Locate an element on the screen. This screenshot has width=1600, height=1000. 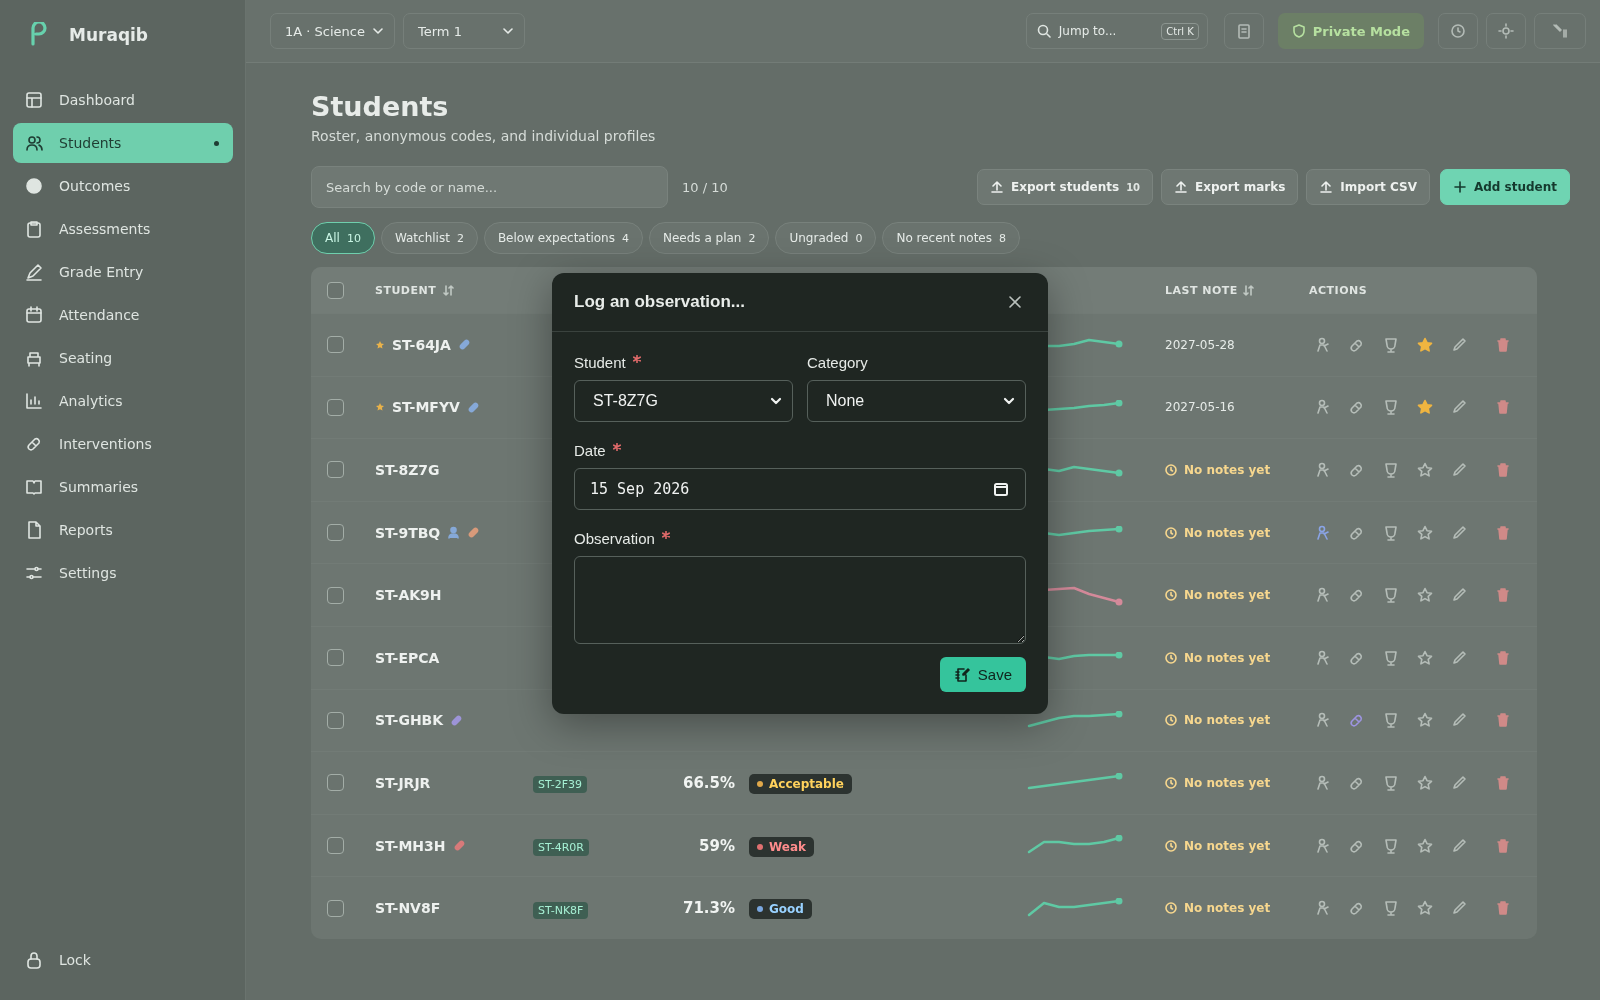
select-all-checkbox is located at coordinates (335, 290).